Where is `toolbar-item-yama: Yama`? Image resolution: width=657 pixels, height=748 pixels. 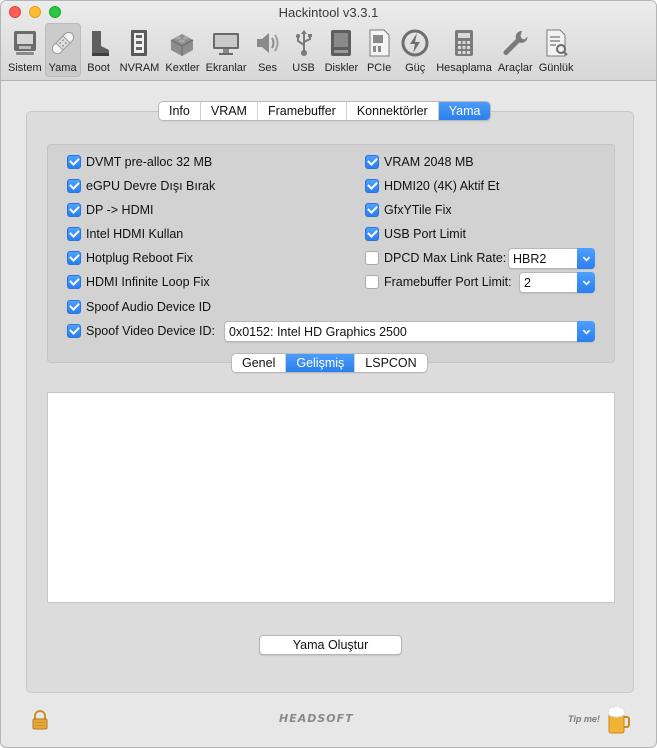
toolbar-item-yama: Yama is located at coordinates (62, 50).